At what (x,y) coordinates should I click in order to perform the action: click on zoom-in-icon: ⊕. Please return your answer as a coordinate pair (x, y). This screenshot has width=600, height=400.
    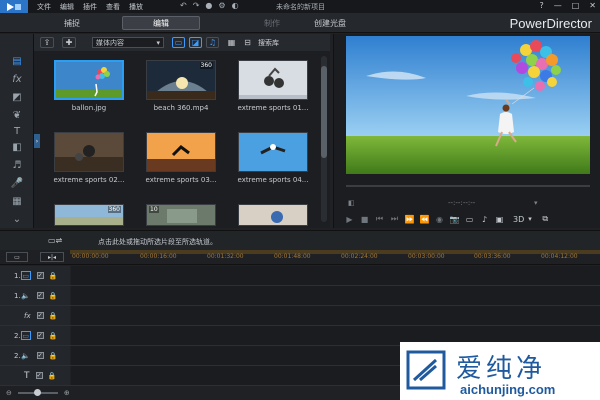
    Looking at the image, I should click on (67, 393).